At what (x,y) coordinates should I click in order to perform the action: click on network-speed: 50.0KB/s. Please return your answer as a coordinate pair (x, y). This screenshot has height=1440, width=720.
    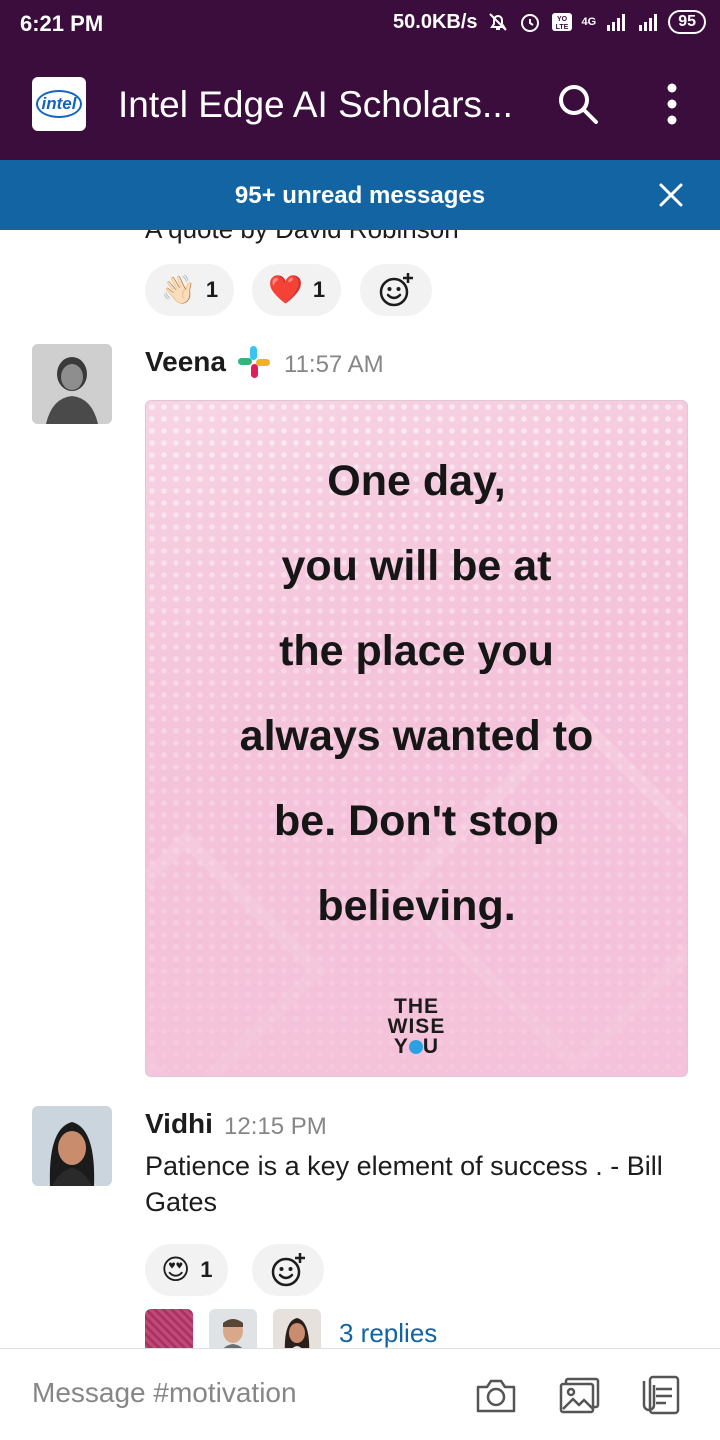
    Looking at the image, I should click on (435, 21).